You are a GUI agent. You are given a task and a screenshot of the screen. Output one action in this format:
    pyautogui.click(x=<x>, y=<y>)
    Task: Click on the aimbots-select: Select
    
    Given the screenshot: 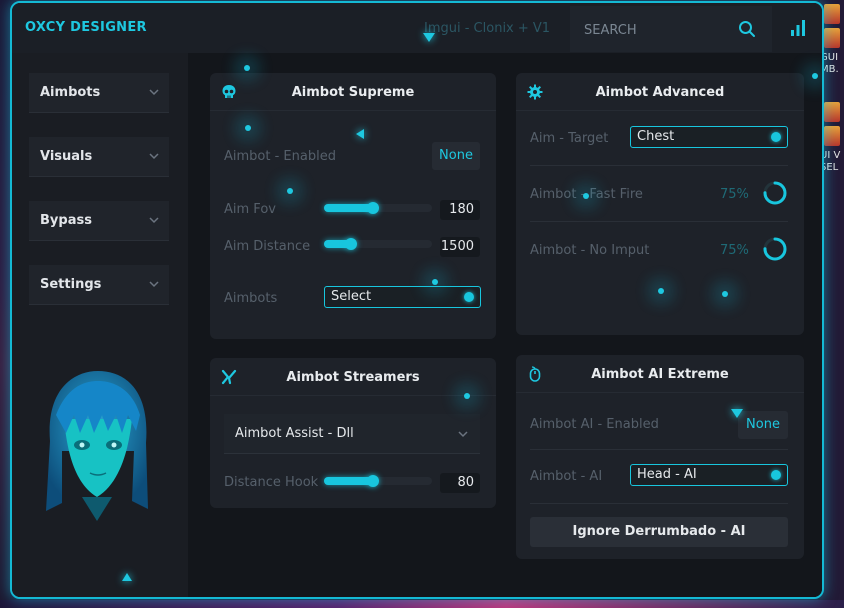 What is the action you would take?
    pyautogui.click(x=402, y=297)
    